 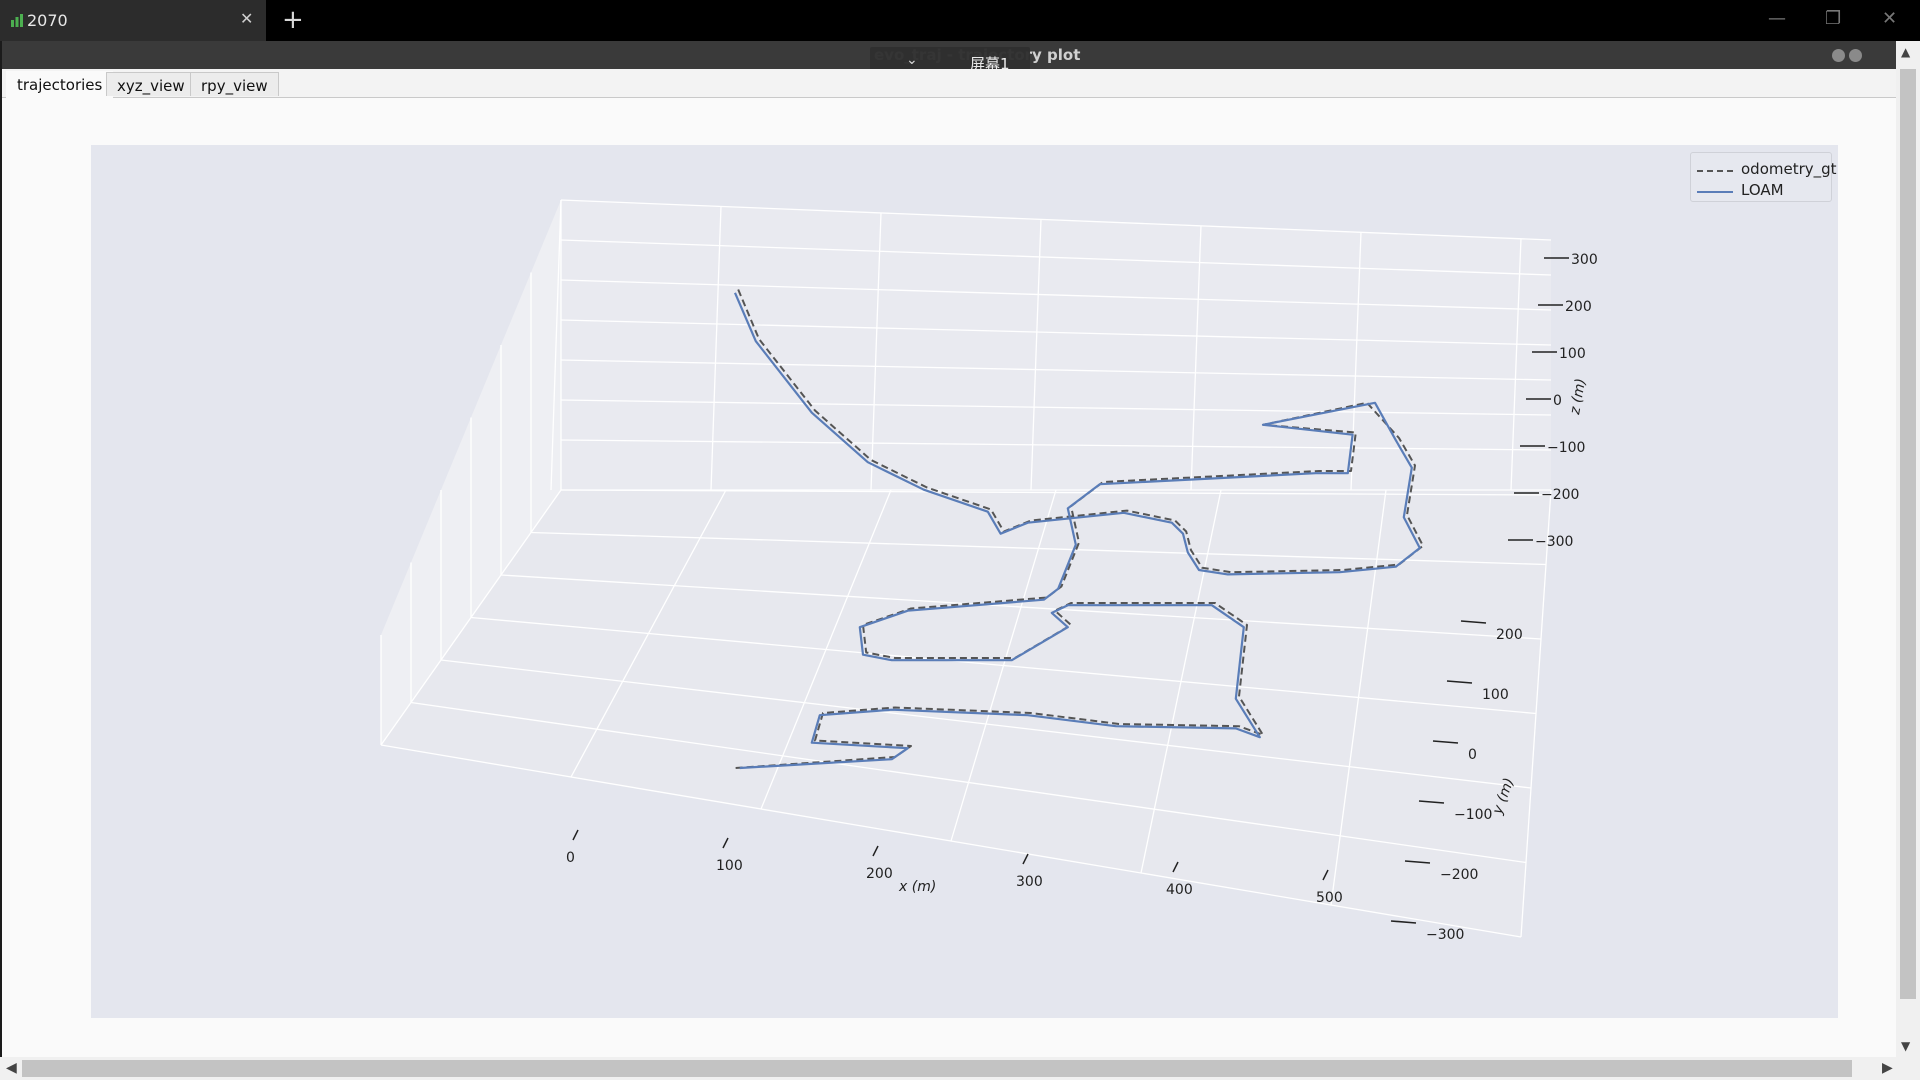 I want to click on y-tick-label: 100, so click(x=1495, y=695).